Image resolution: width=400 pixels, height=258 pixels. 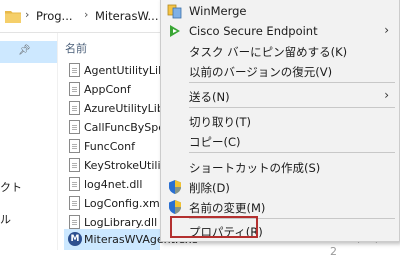 What do you see at coordinates (214, 227) in the screenshot?
I see `highlight-box` at bounding box center [214, 227].